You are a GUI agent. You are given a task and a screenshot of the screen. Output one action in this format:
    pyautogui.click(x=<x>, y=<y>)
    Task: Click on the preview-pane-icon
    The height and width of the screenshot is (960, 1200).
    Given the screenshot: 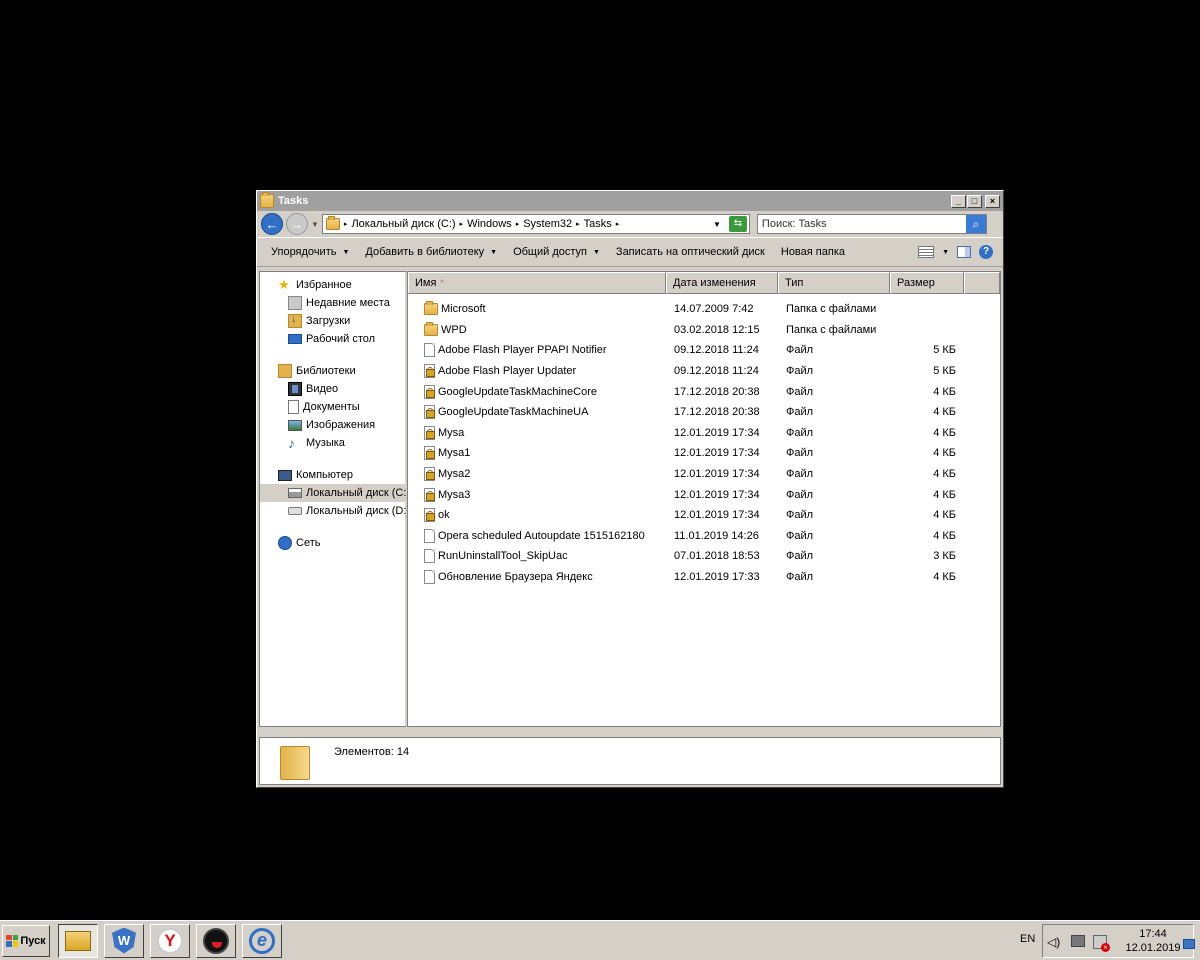 What is the action you would take?
    pyautogui.click(x=964, y=252)
    